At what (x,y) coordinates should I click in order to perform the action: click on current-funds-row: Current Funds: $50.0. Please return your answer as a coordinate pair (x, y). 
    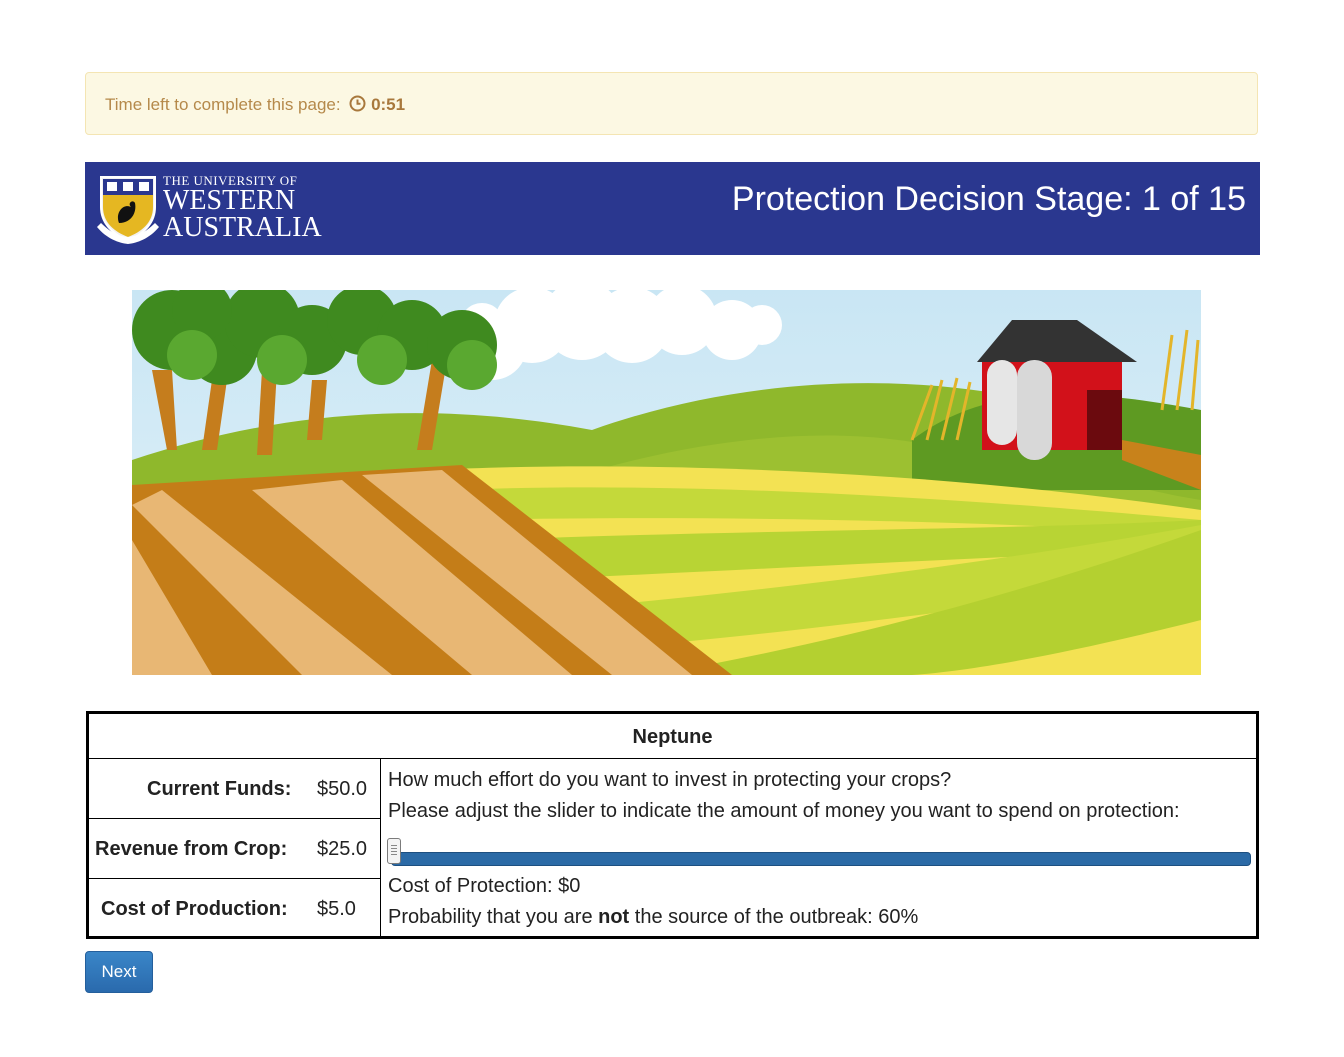
    Looking at the image, I should click on (234, 789).